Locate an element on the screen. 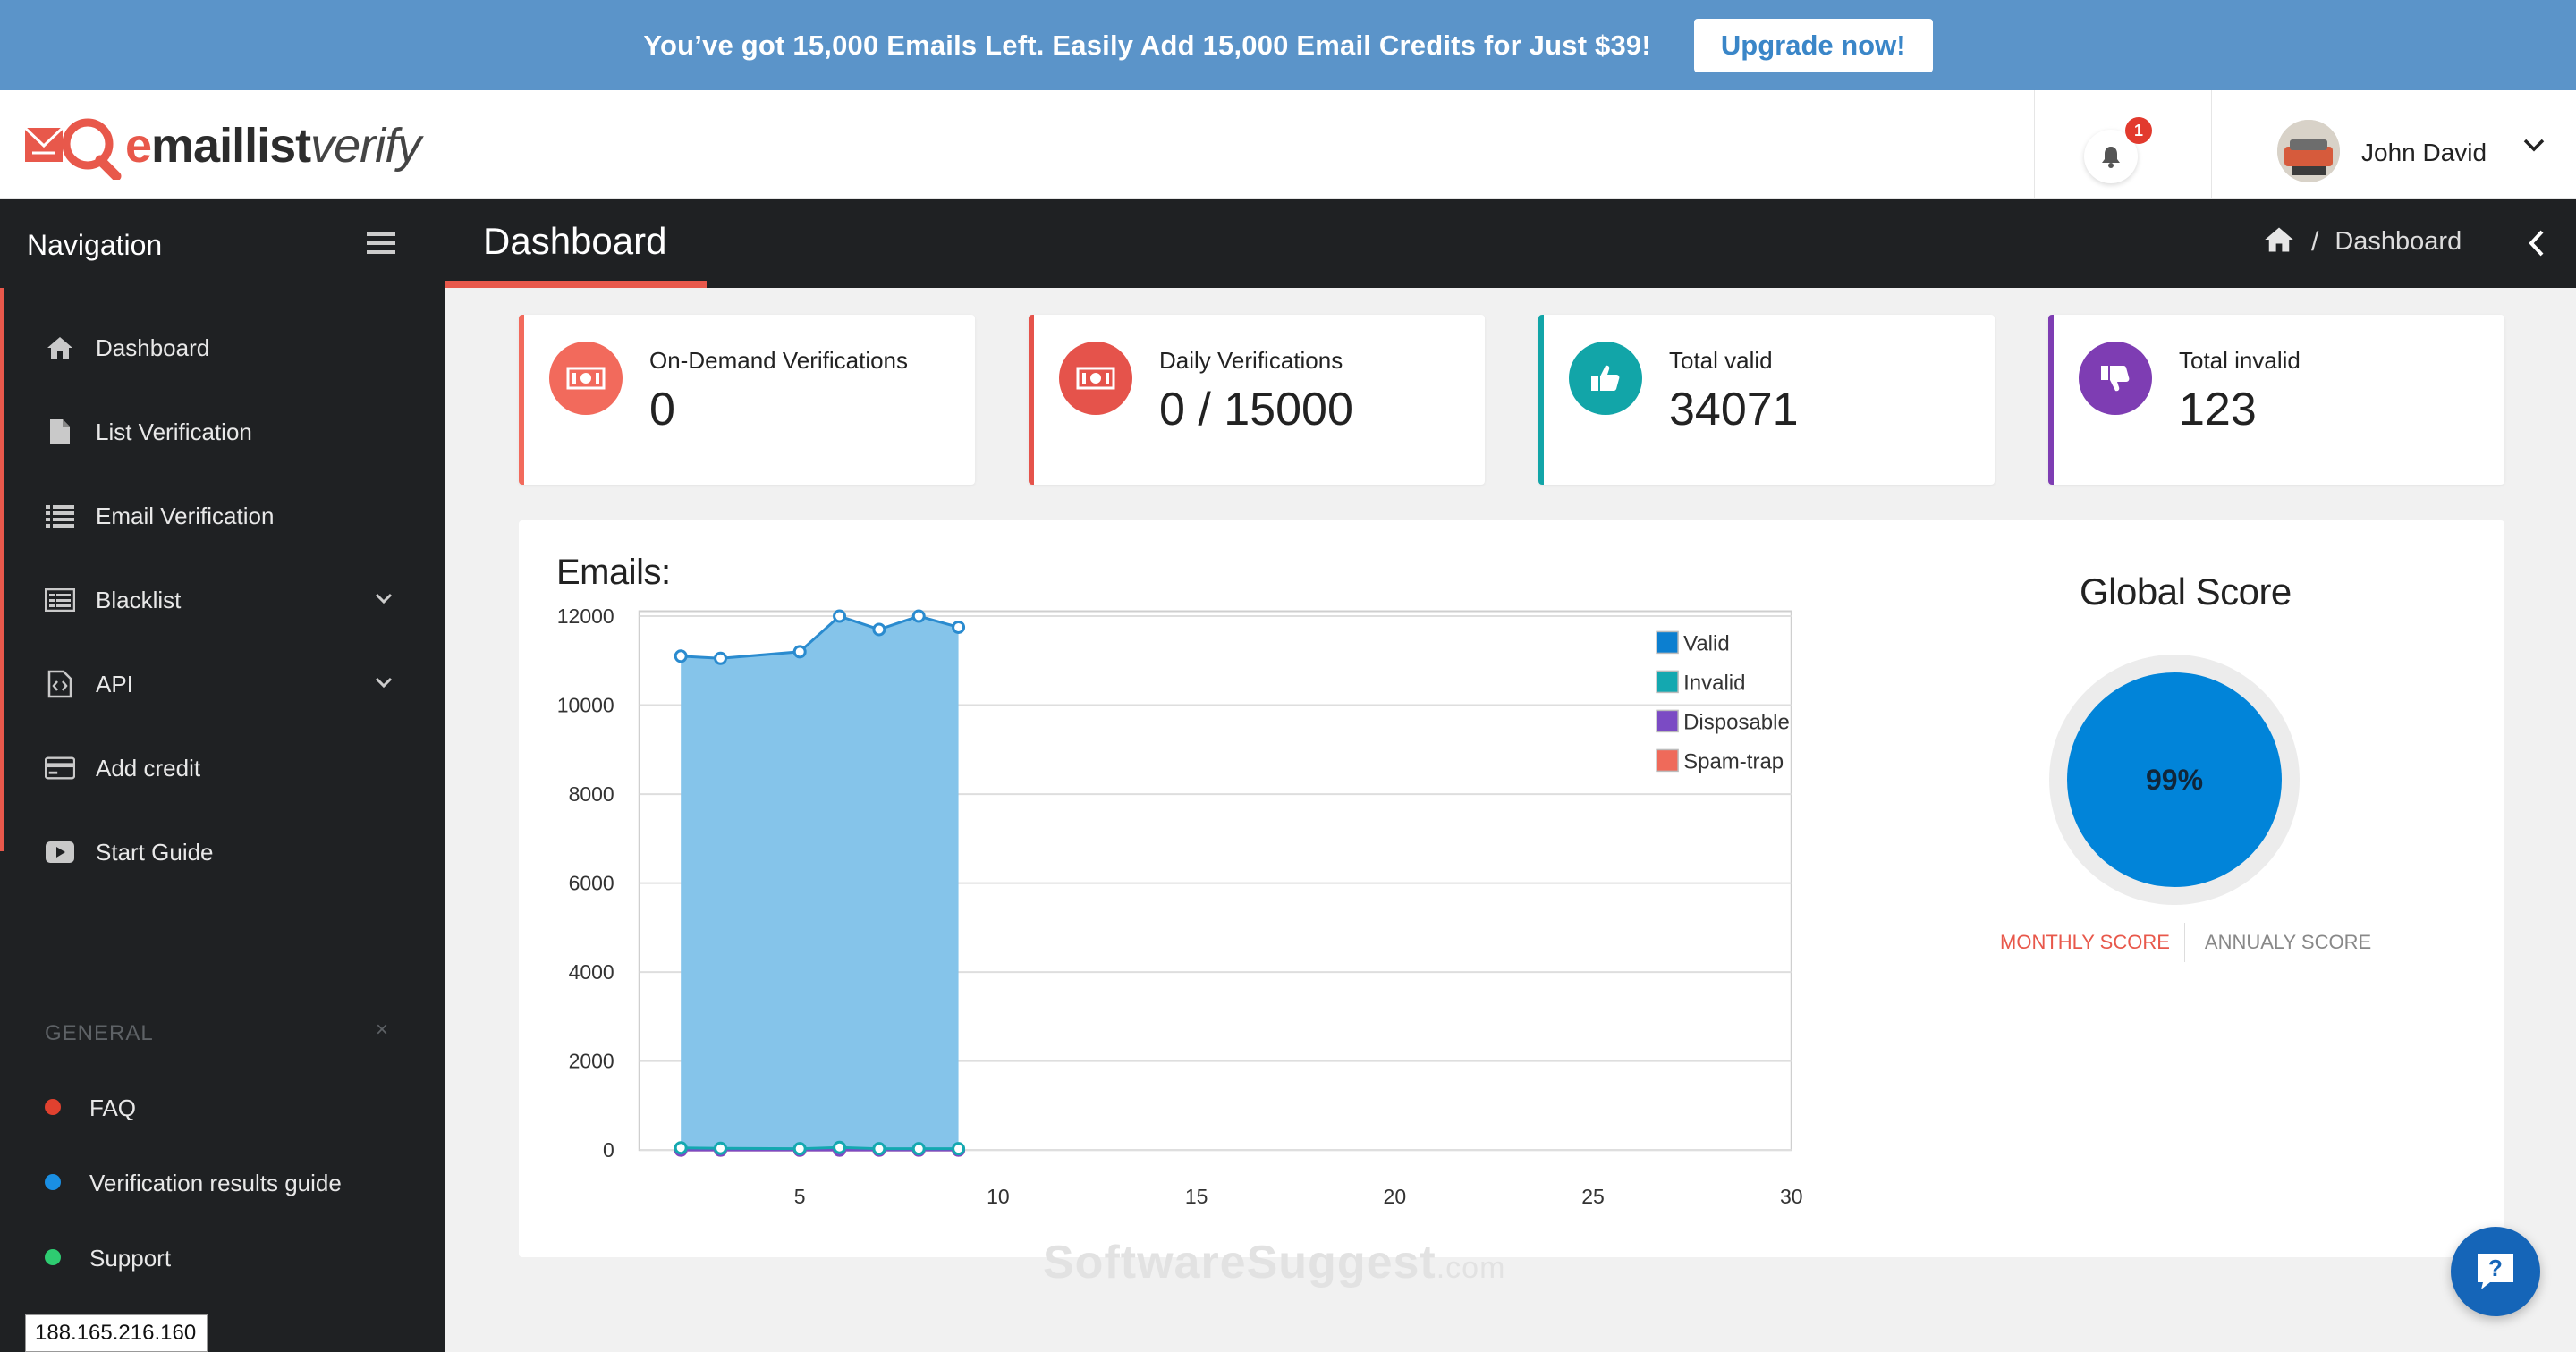  global-score-title: Global Score is located at coordinates (2186, 591).